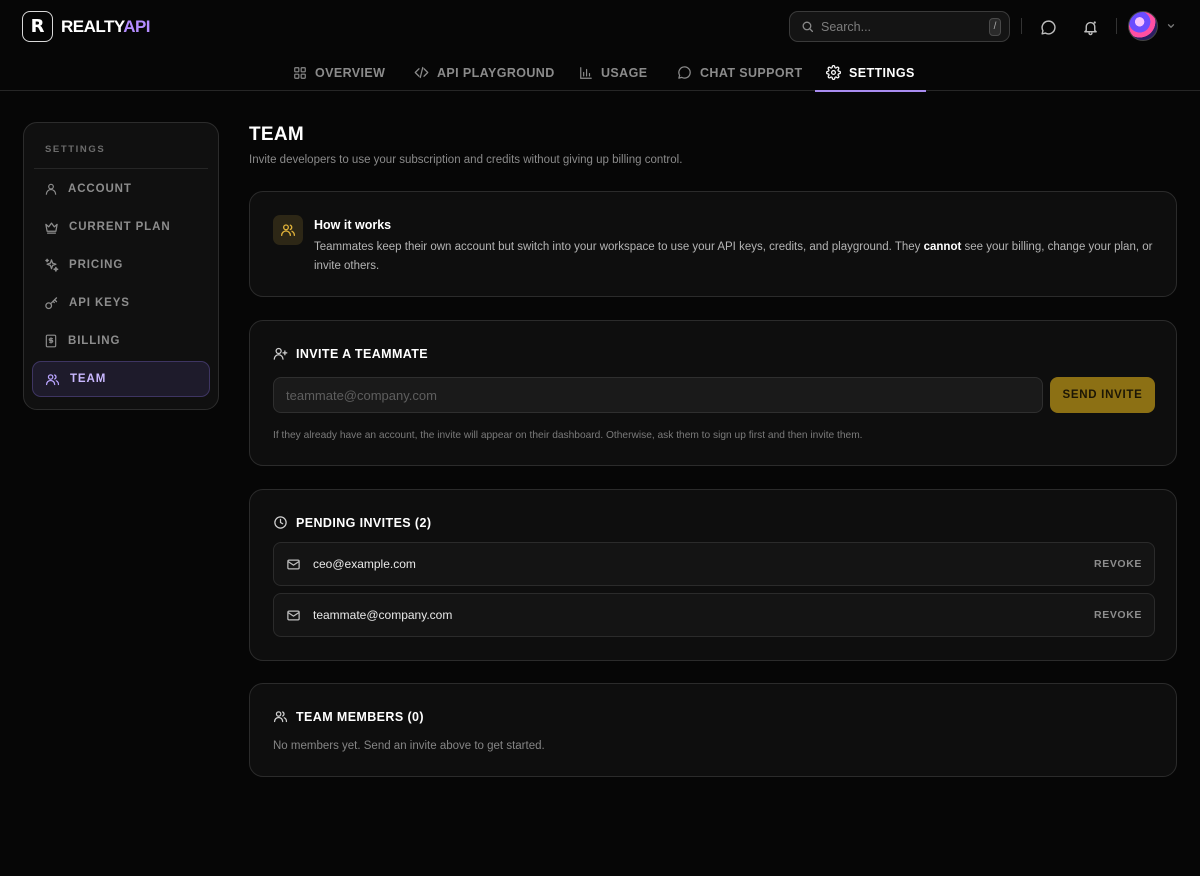 Image resolution: width=1200 pixels, height=876 pixels. What do you see at coordinates (51, 303) in the screenshot?
I see `key-icon` at bounding box center [51, 303].